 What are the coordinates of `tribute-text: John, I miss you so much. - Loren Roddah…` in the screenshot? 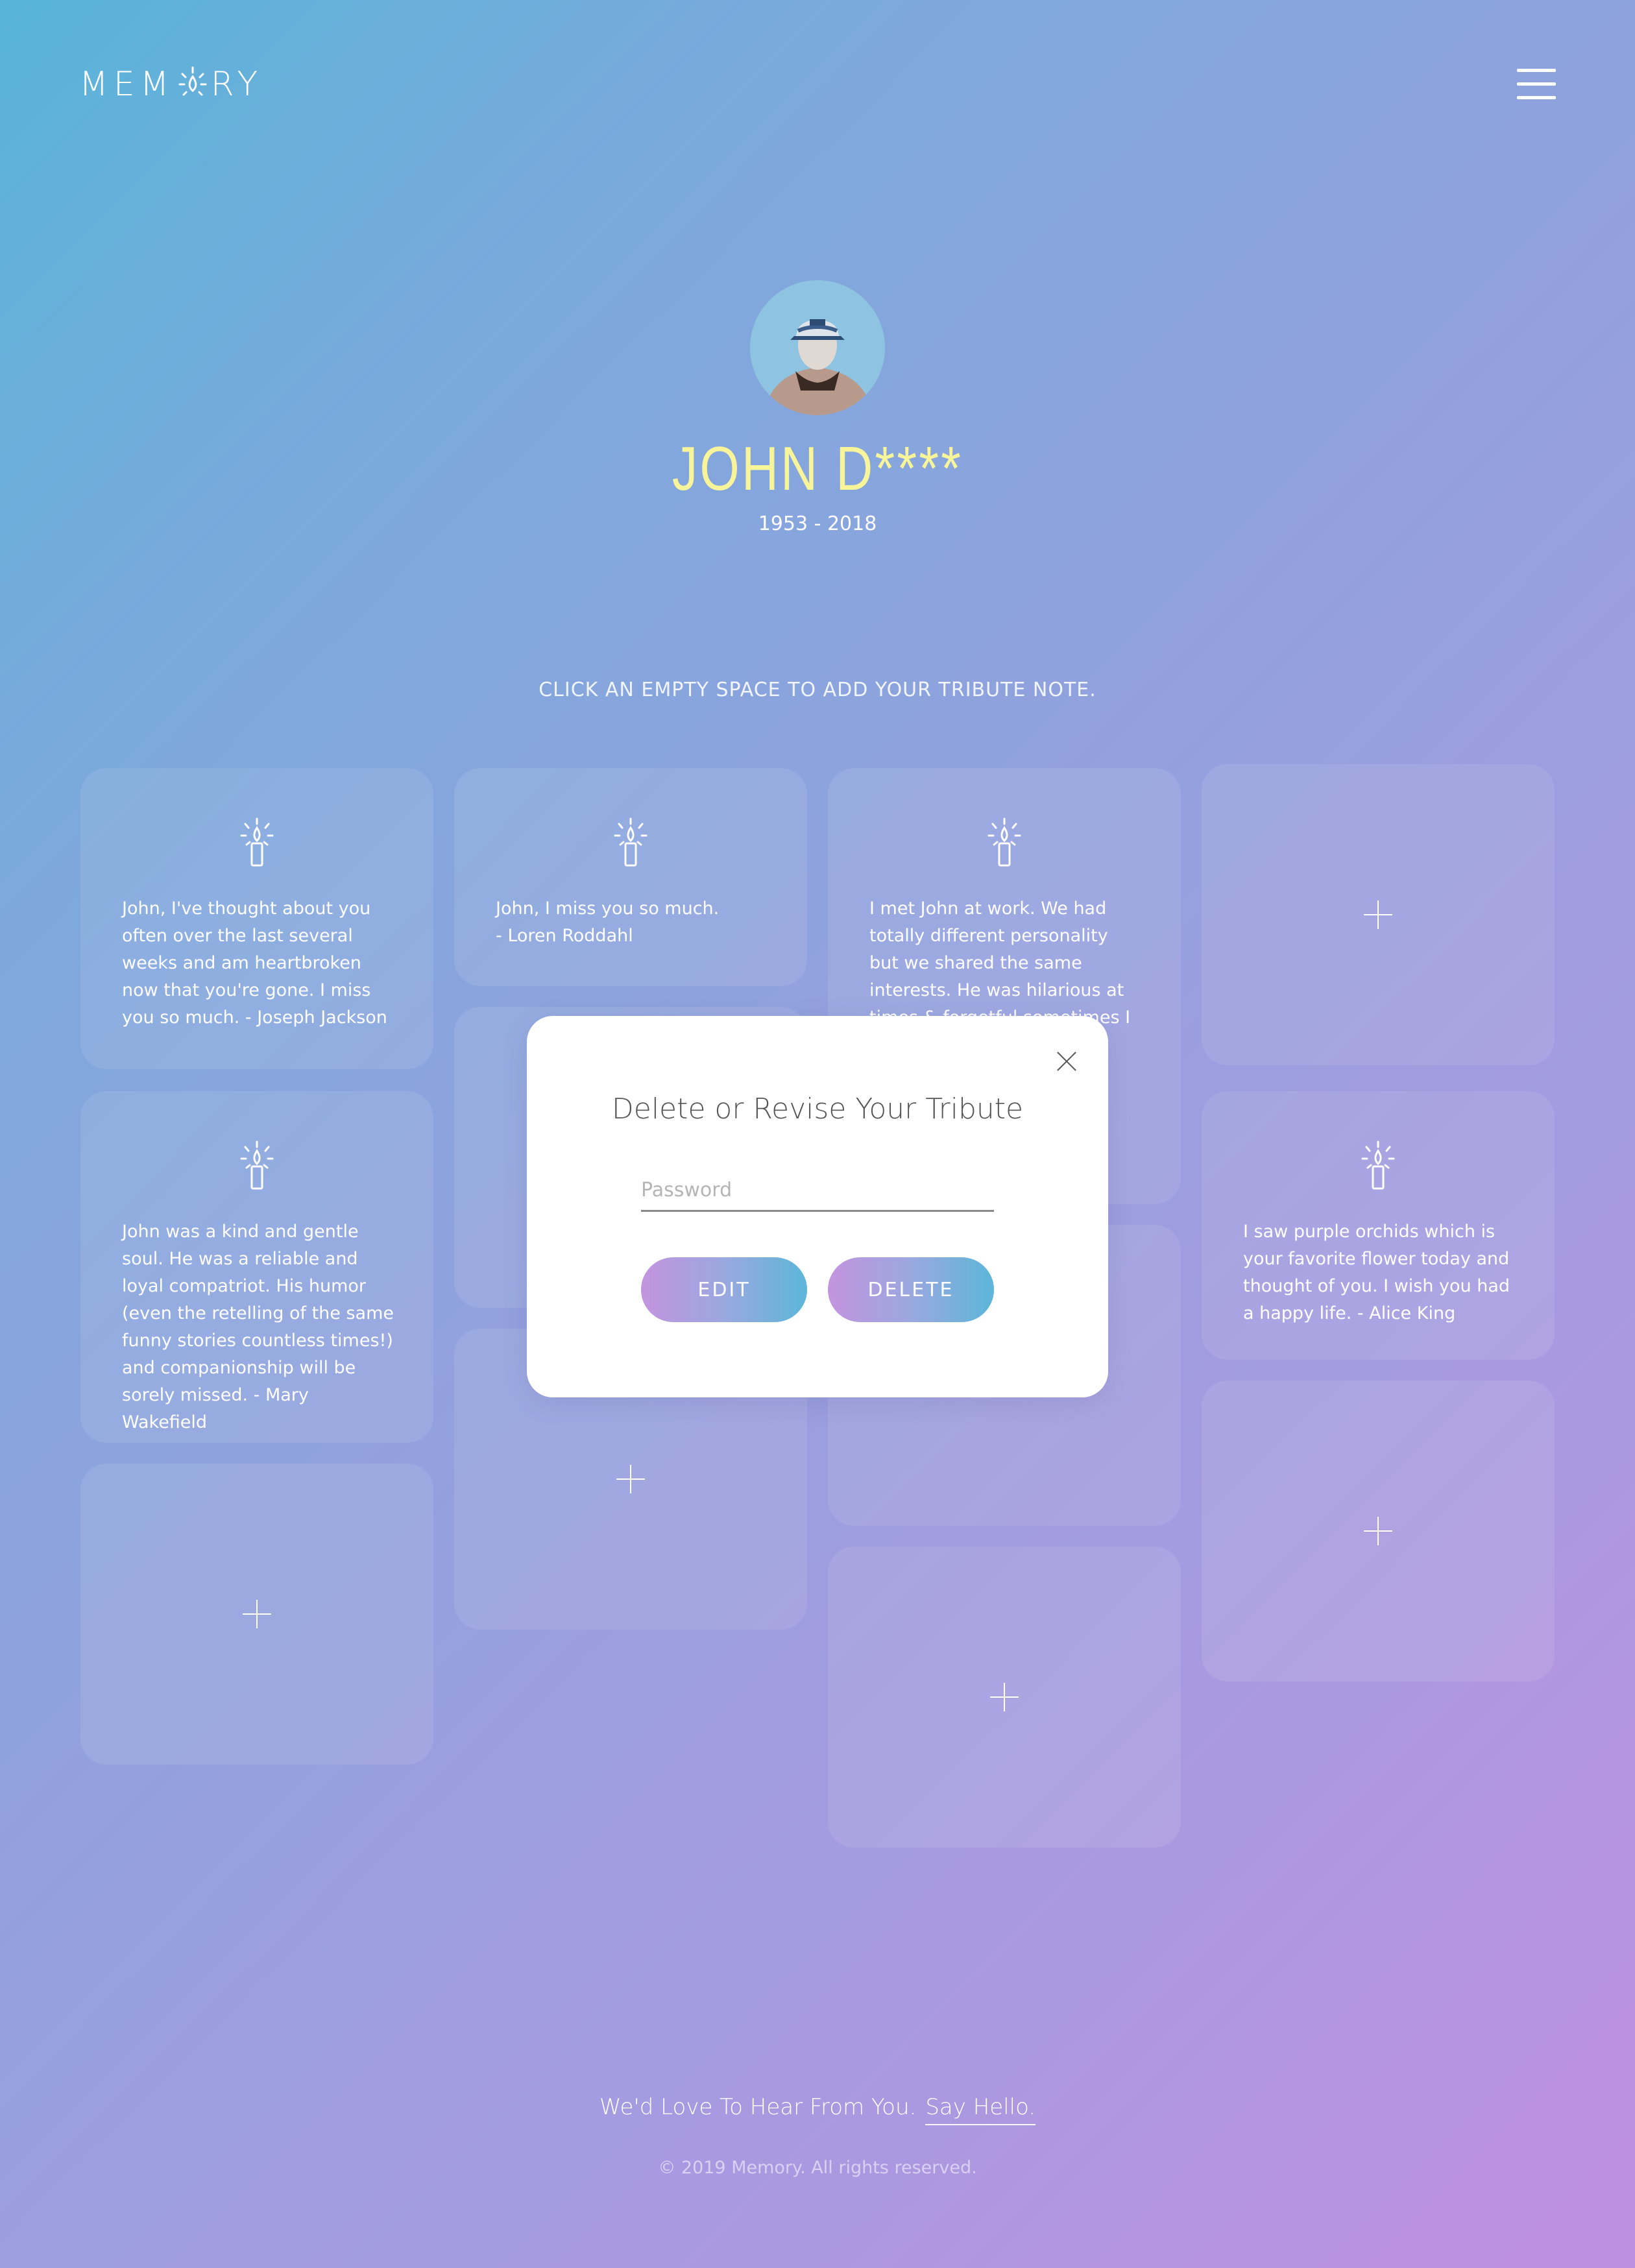 It's located at (608, 922).